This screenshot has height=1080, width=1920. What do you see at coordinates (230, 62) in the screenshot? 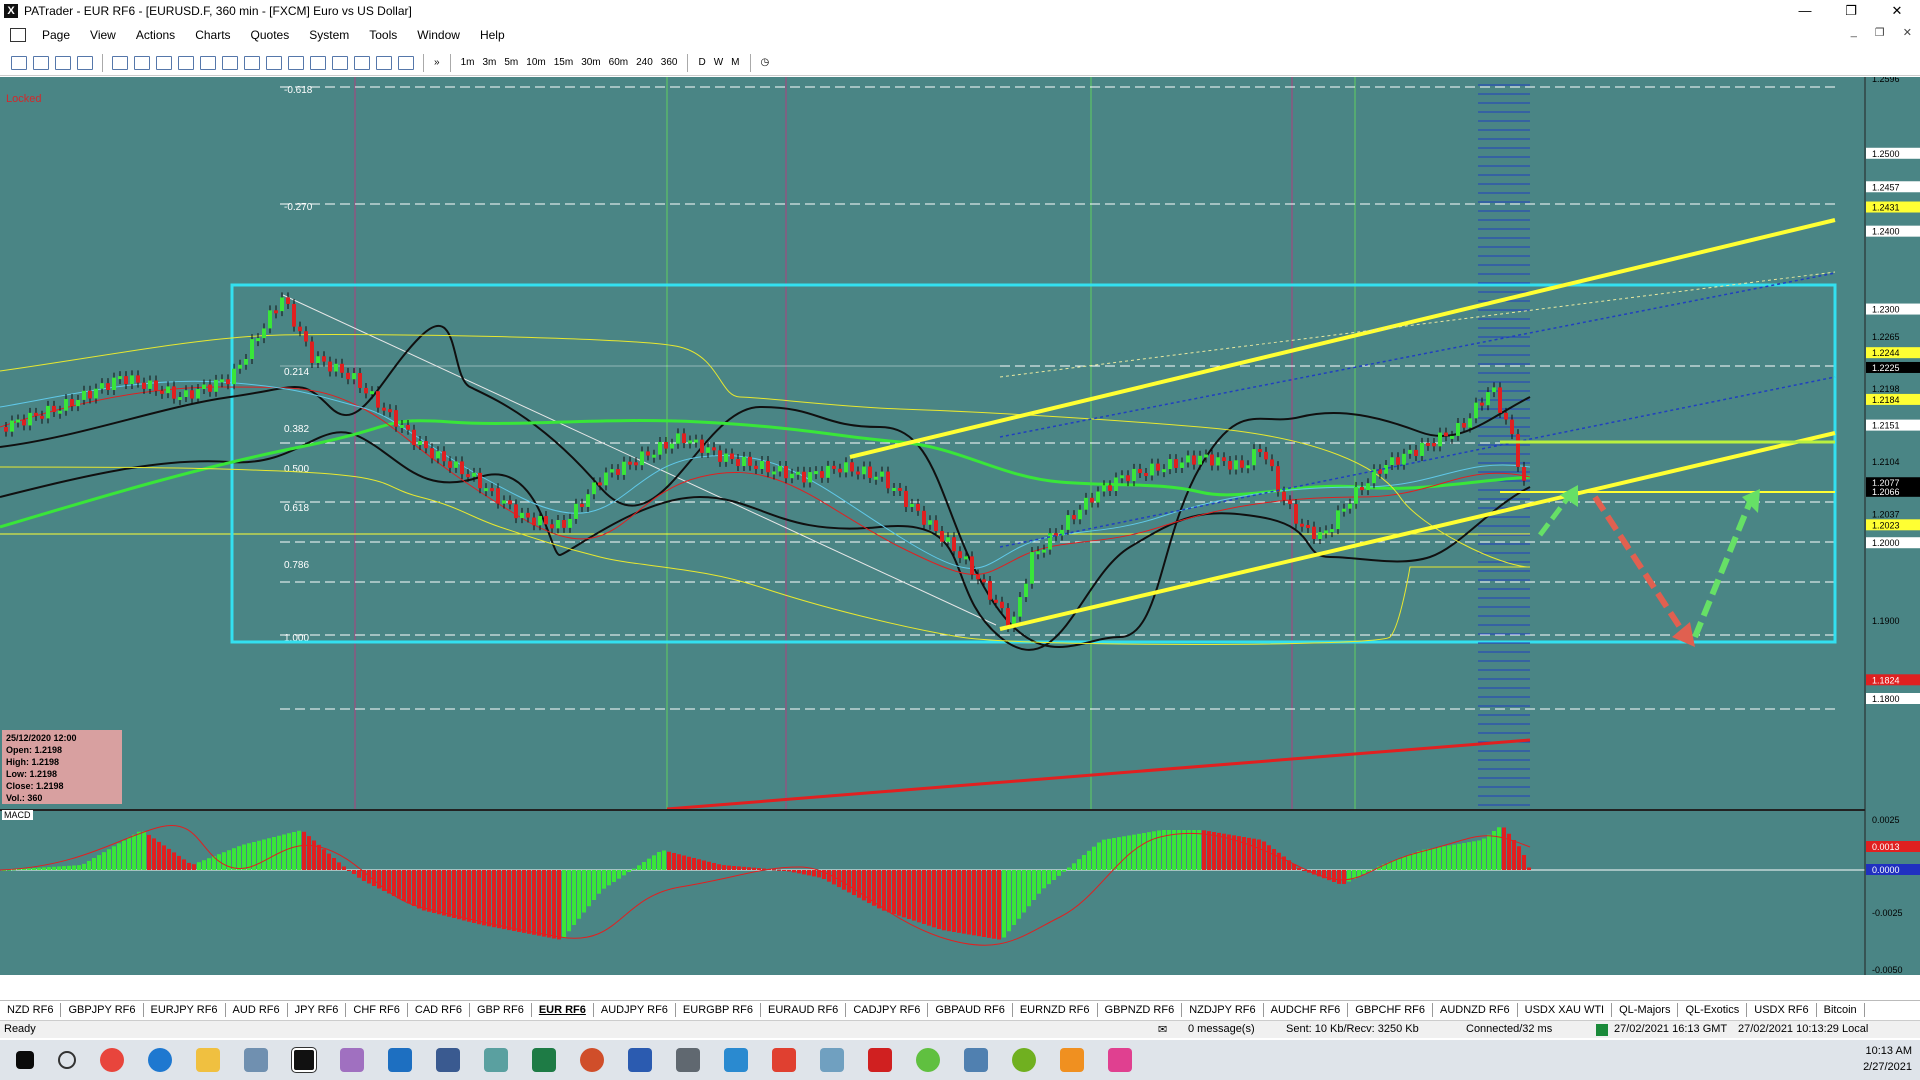
I see `fibonacci-fan-icon` at bounding box center [230, 62].